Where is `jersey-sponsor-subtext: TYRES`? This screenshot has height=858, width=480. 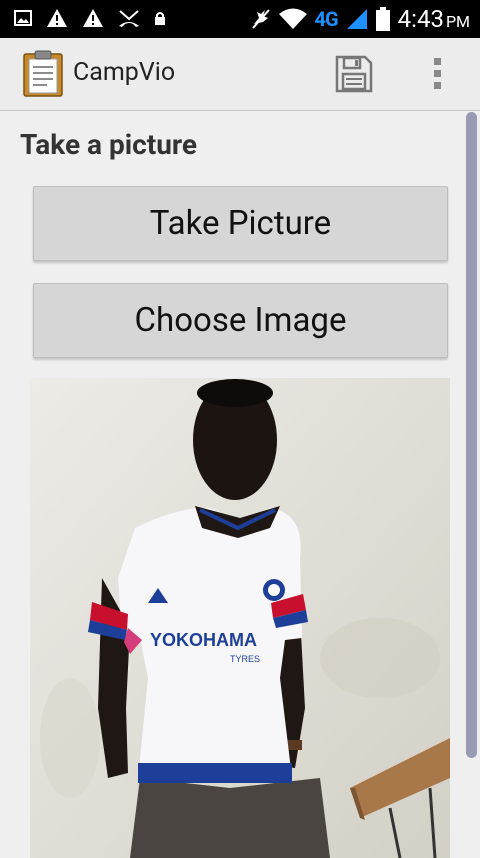 jersey-sponsor-subtext: TYRES is located at coordinates (245, 659).